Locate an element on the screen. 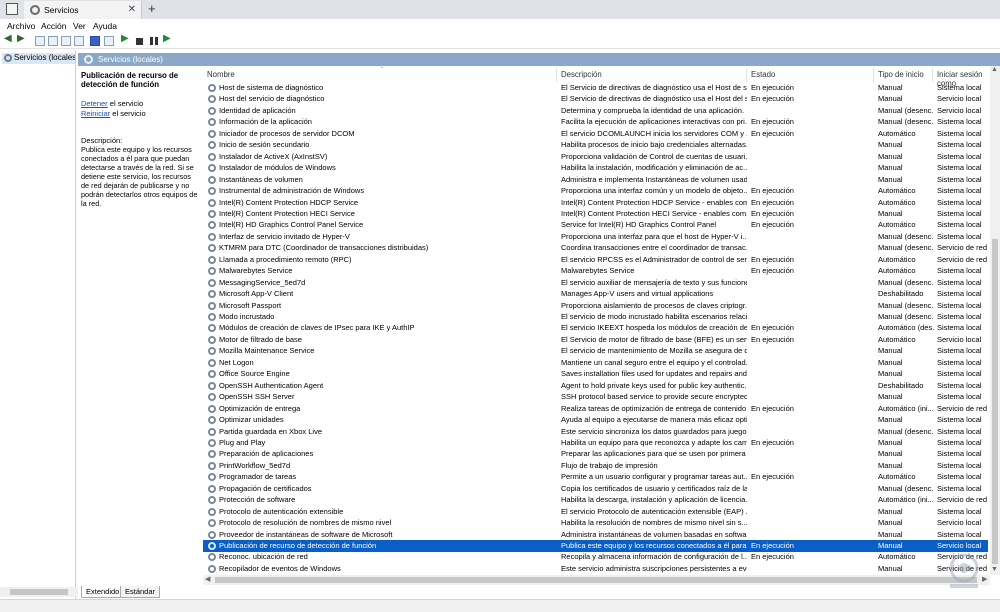 This screenshot has width=1000, height=612. status-bar is located at coordinates (500, 605).